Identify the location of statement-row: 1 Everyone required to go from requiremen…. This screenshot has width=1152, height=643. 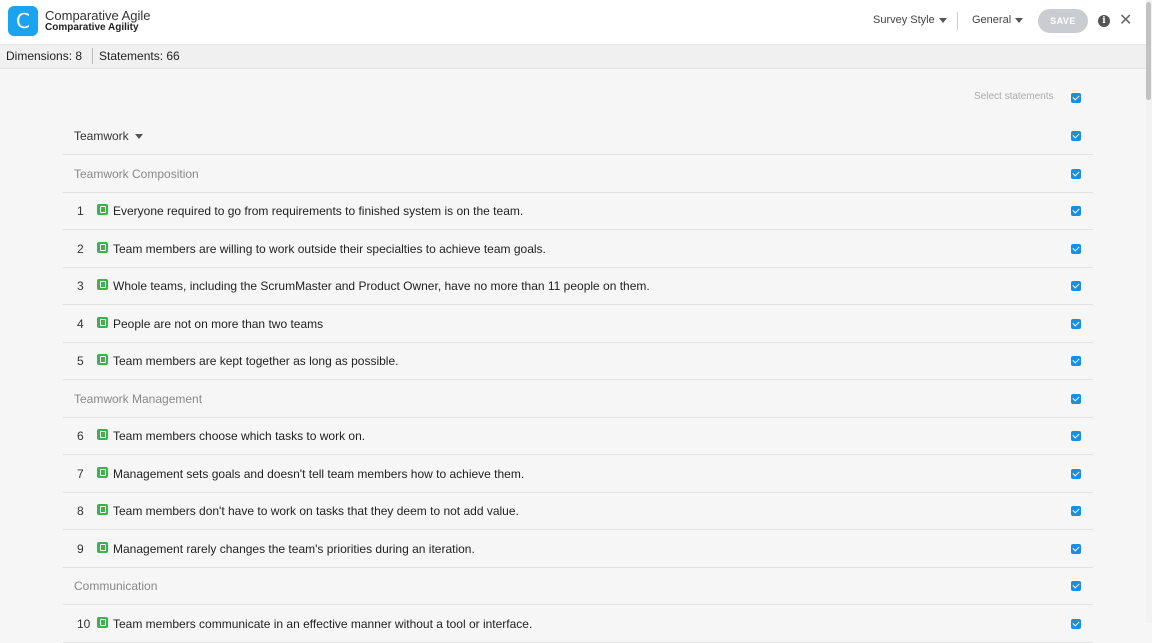
(578, 211).